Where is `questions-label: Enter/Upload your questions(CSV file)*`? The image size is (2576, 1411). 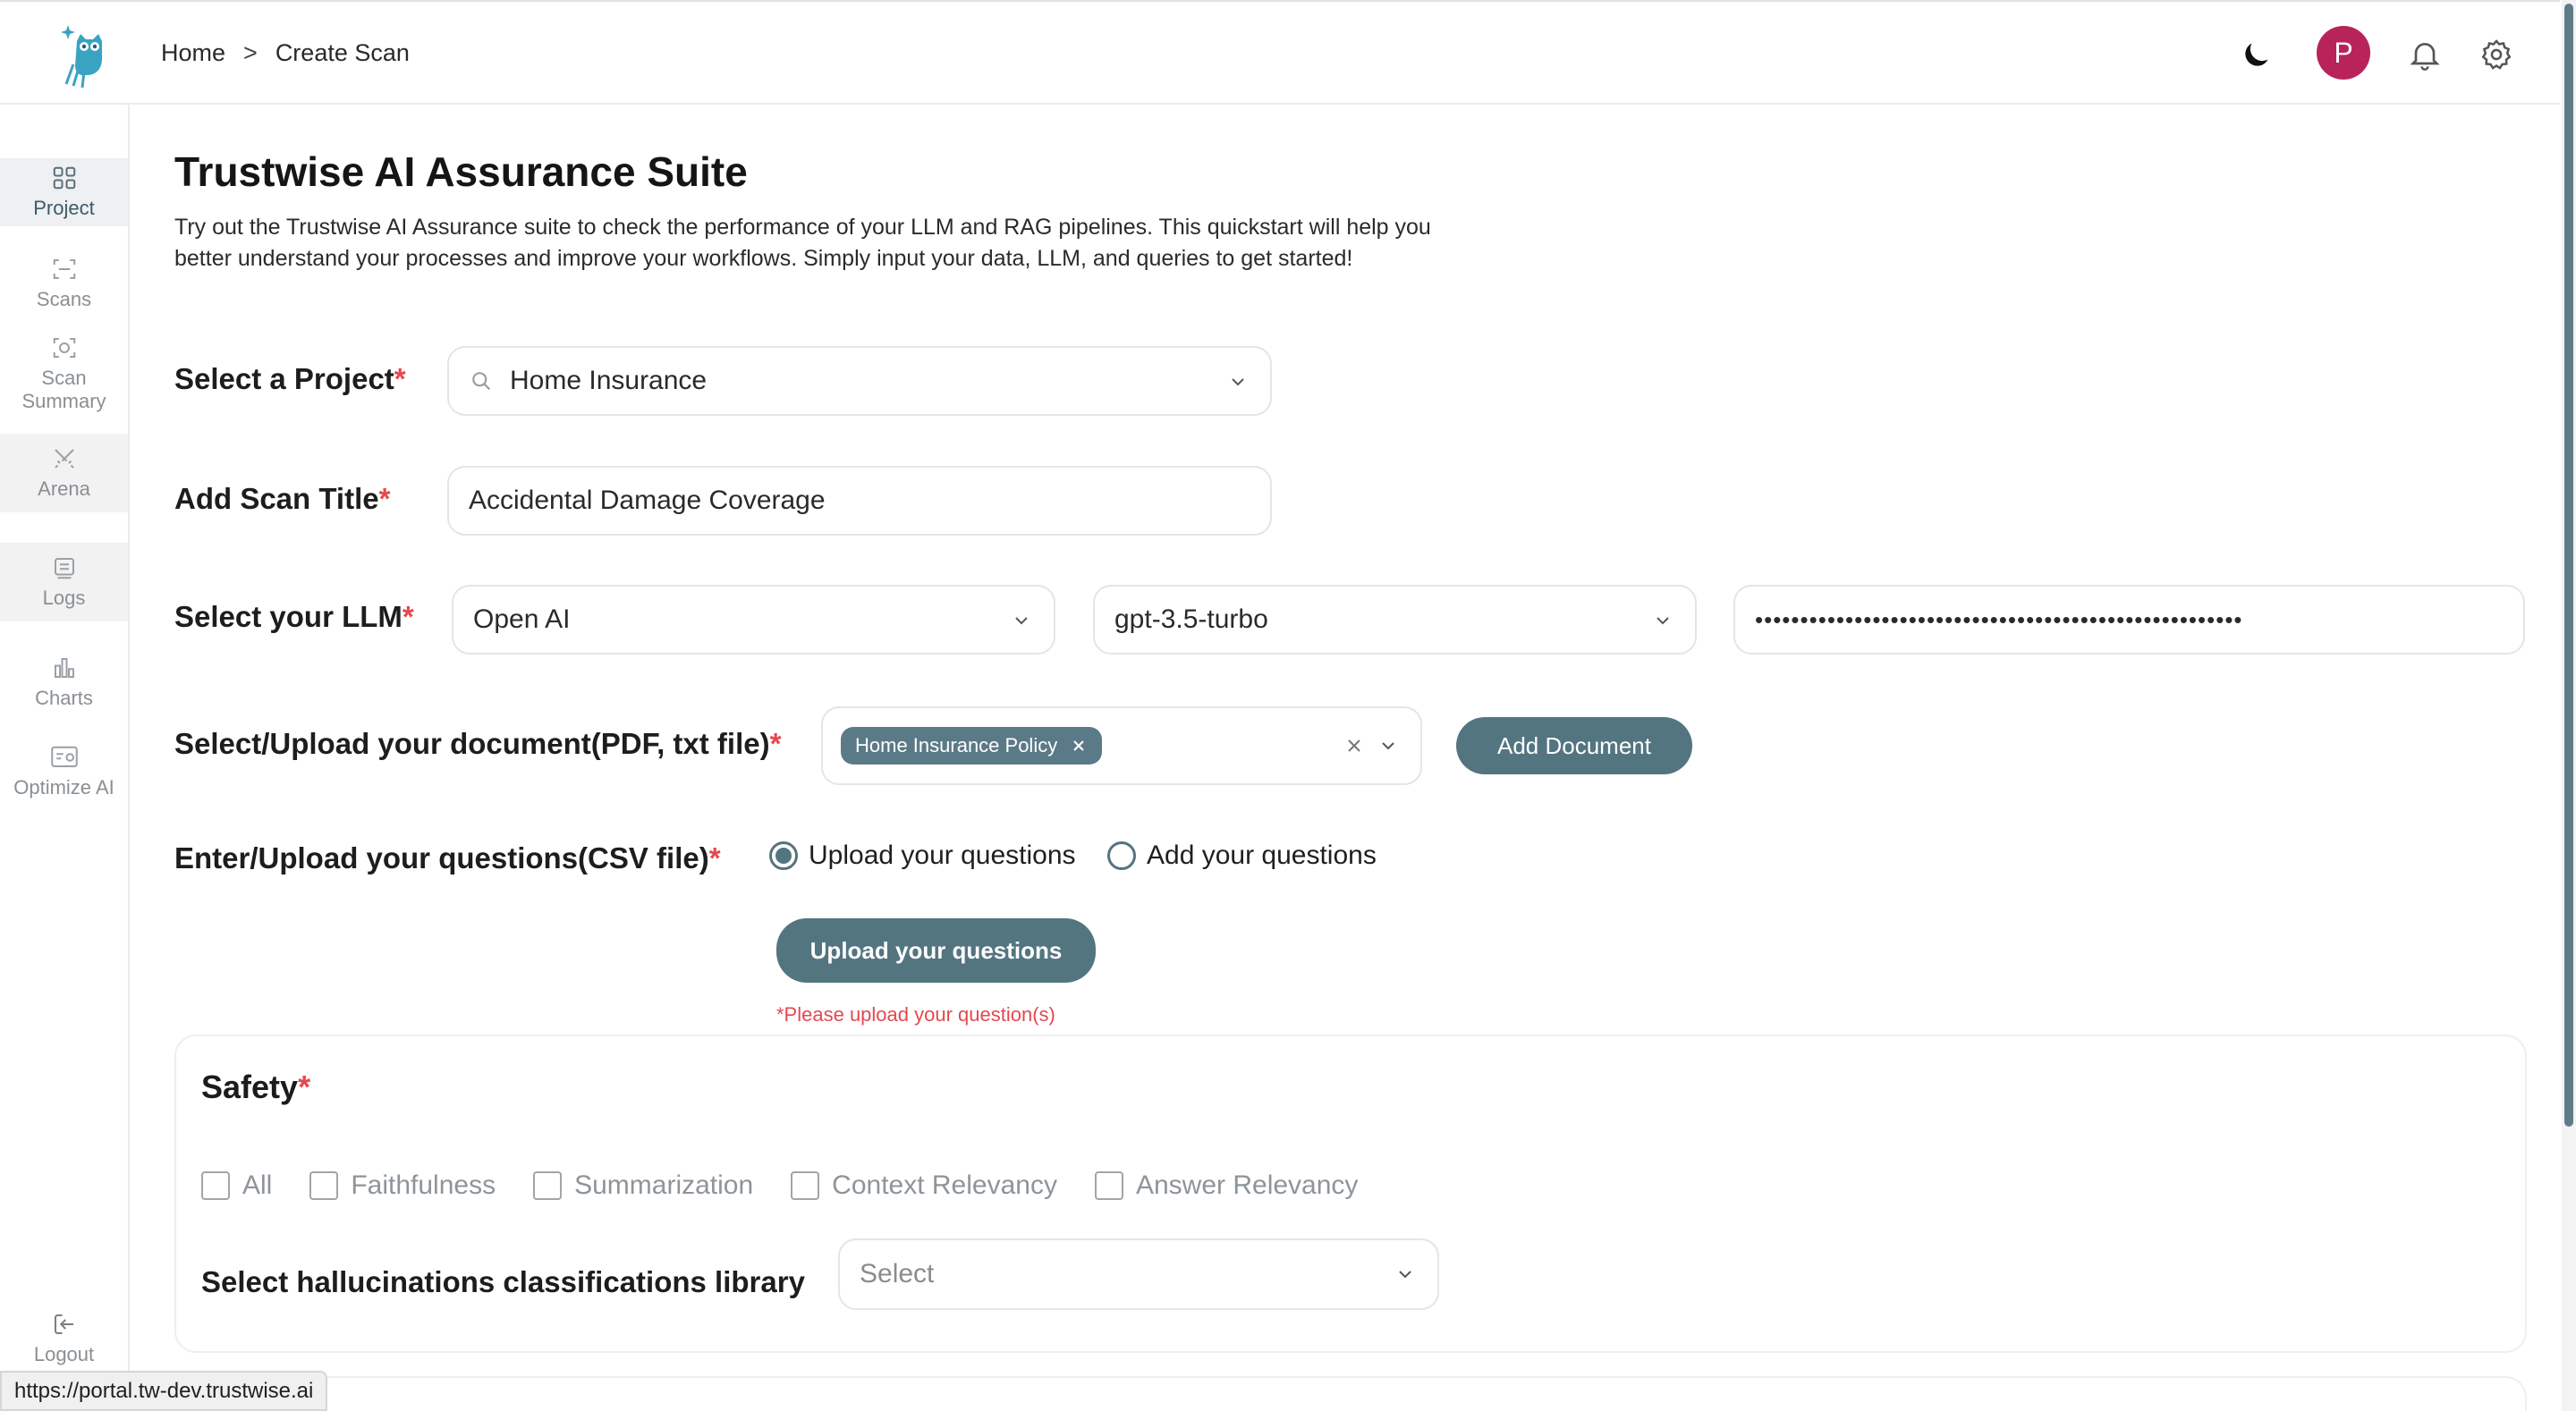 questions-label: Enter/Upload your questions(CSV file)* is located at coordinates (447, 857).